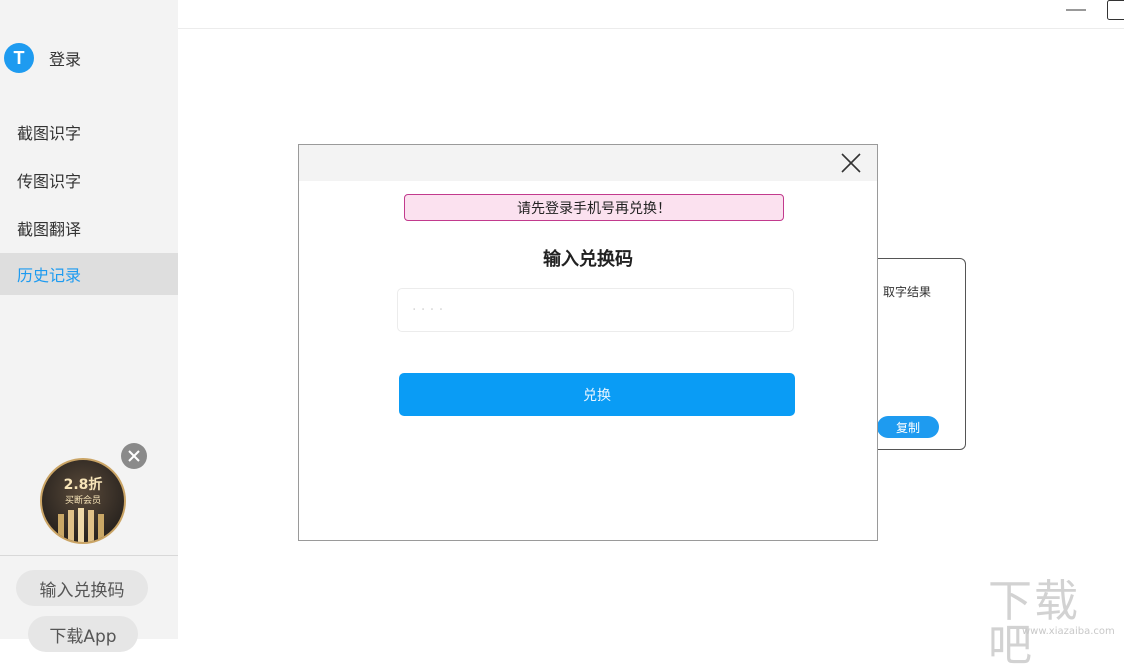  Describe the element at coordinates (1068, 631) in the screenshot. I see `watermark-url: www.xiazaiba.com` at that location.